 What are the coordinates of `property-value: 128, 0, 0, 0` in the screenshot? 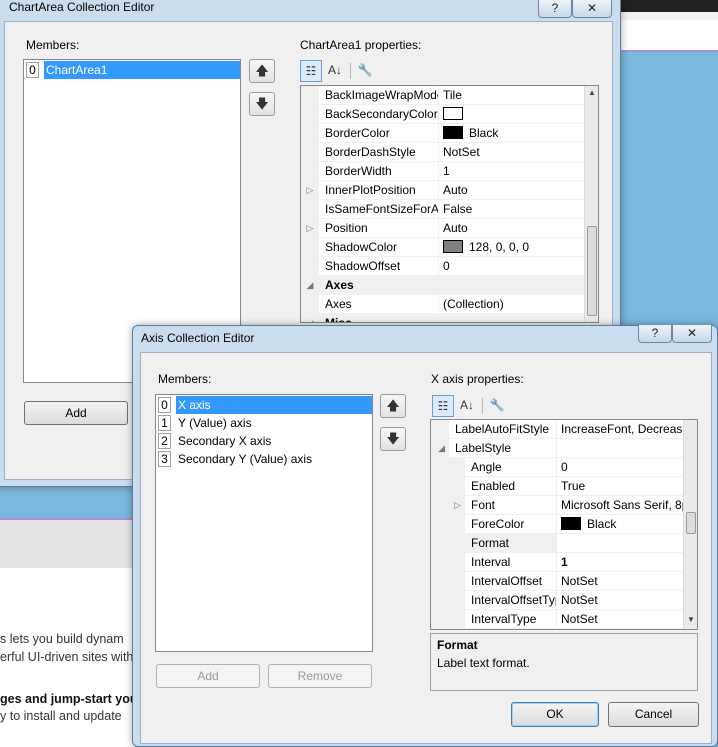 It's located at (511, 247).